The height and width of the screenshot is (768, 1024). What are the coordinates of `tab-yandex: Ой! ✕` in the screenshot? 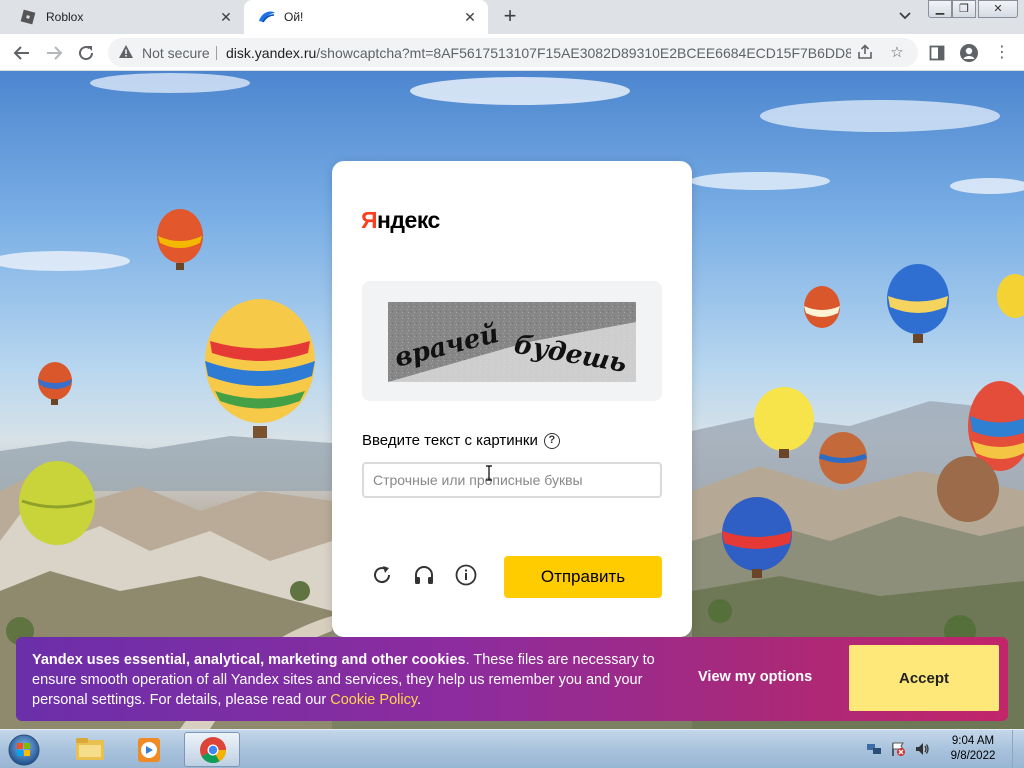 It's located at (366, 17).